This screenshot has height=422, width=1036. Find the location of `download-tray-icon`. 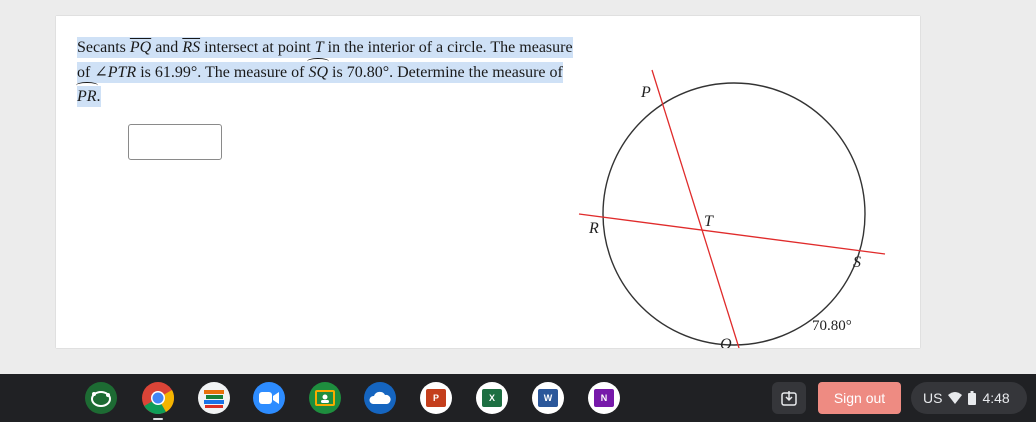

download-tray-icon is located at coordinates (789, 398).